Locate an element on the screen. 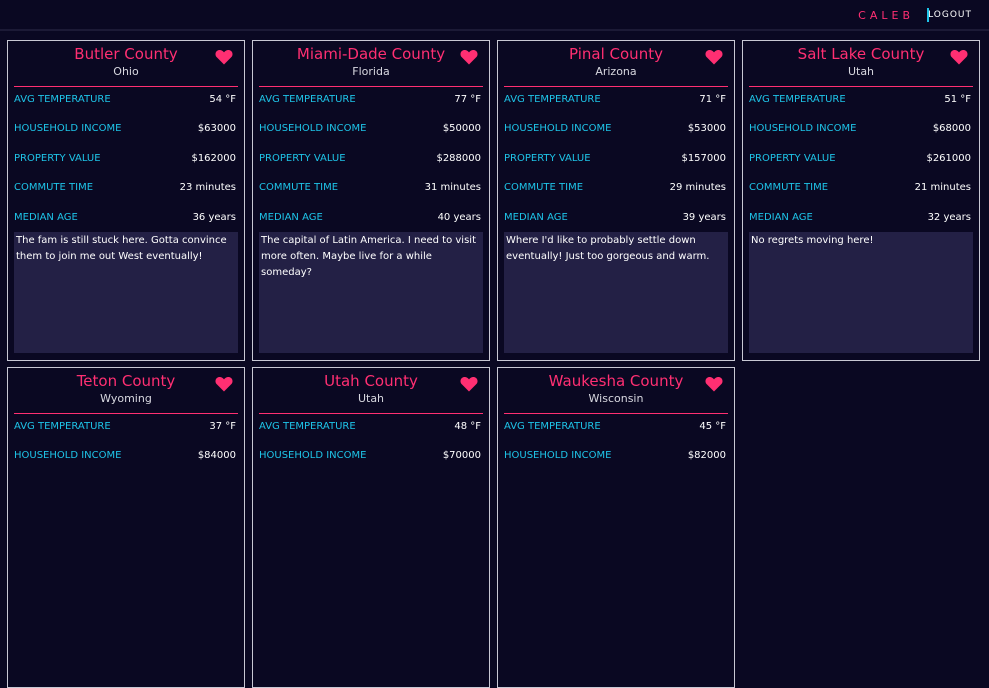 The height and width of the screenshot is (688, 989). stat-row-avg-temp: AVG TEMPERATURE 51 °F is located at coordinates (861, 101).